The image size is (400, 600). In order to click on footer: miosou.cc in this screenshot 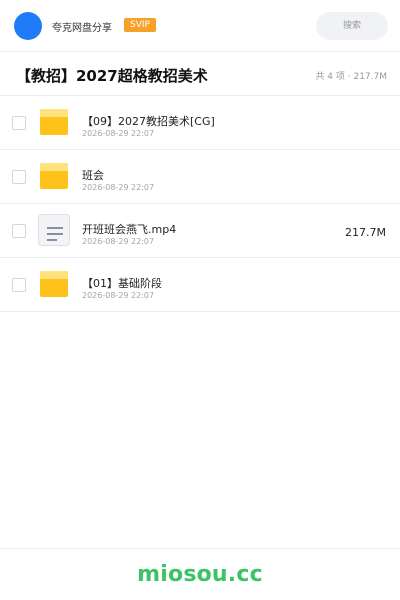, I will do `click(200, 574)`.